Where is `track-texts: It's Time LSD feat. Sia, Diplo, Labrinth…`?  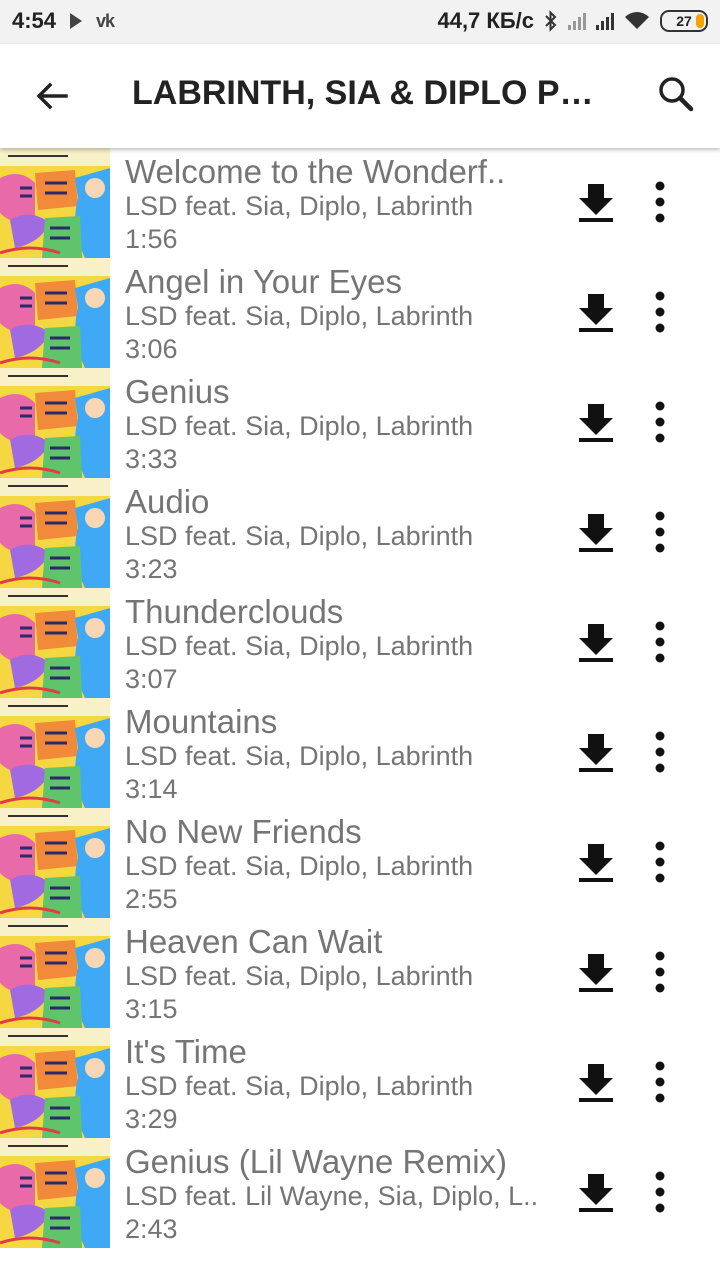 track-texts: It's Time LSD feat. Sia, Diplo, Labrinth… is located at coordinates (340, 1085).